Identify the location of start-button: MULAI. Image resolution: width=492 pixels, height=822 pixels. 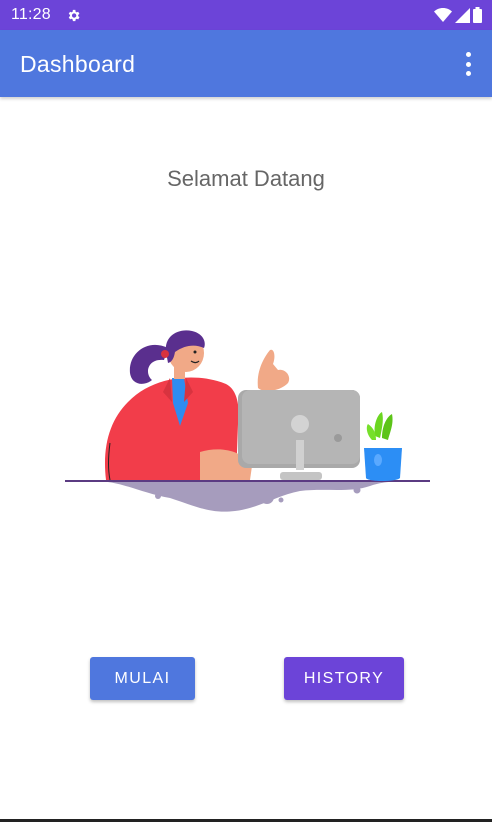
(142, 678).